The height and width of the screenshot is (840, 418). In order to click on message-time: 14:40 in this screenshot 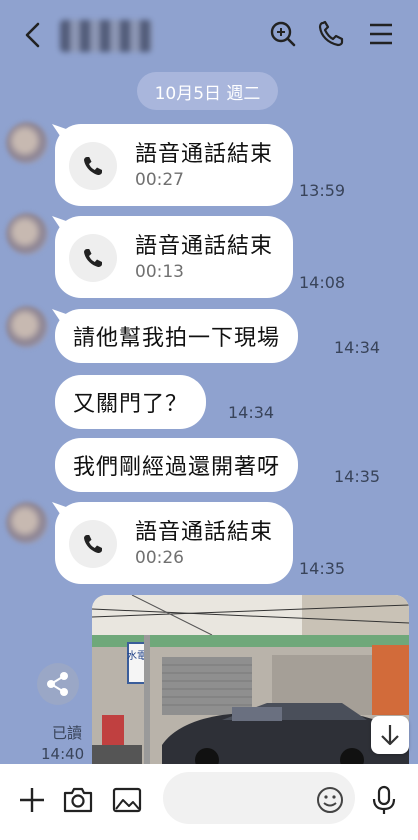, I will do `click(63, 754)`.